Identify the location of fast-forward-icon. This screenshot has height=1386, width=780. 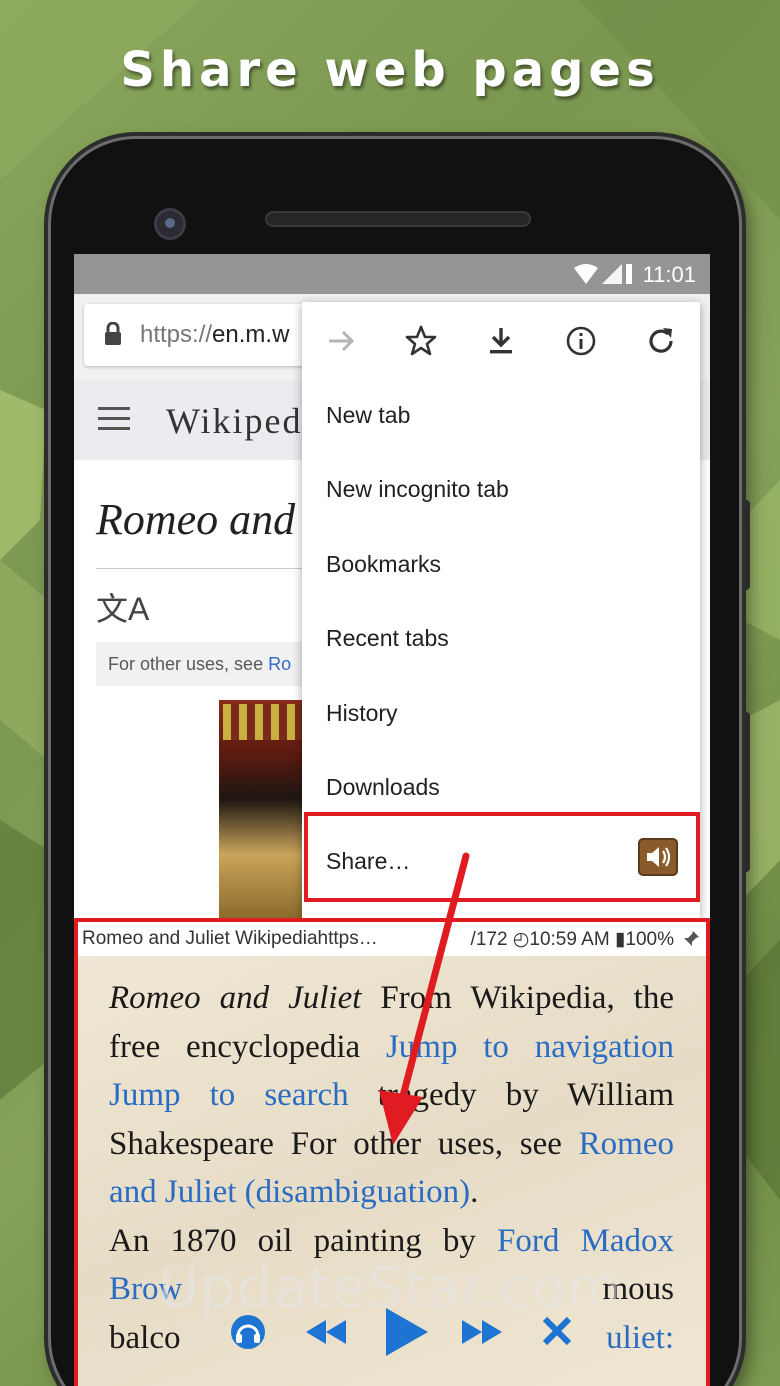
(482, 1332).